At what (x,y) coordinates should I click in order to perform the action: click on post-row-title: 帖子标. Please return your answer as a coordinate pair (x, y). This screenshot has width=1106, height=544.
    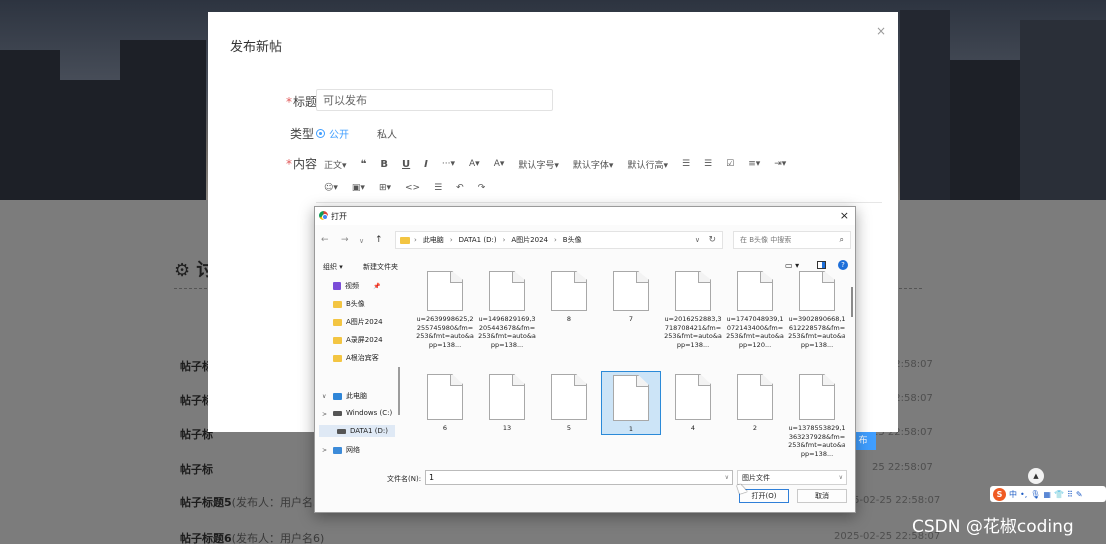
    Looking at the image, I should click on (196, 469).